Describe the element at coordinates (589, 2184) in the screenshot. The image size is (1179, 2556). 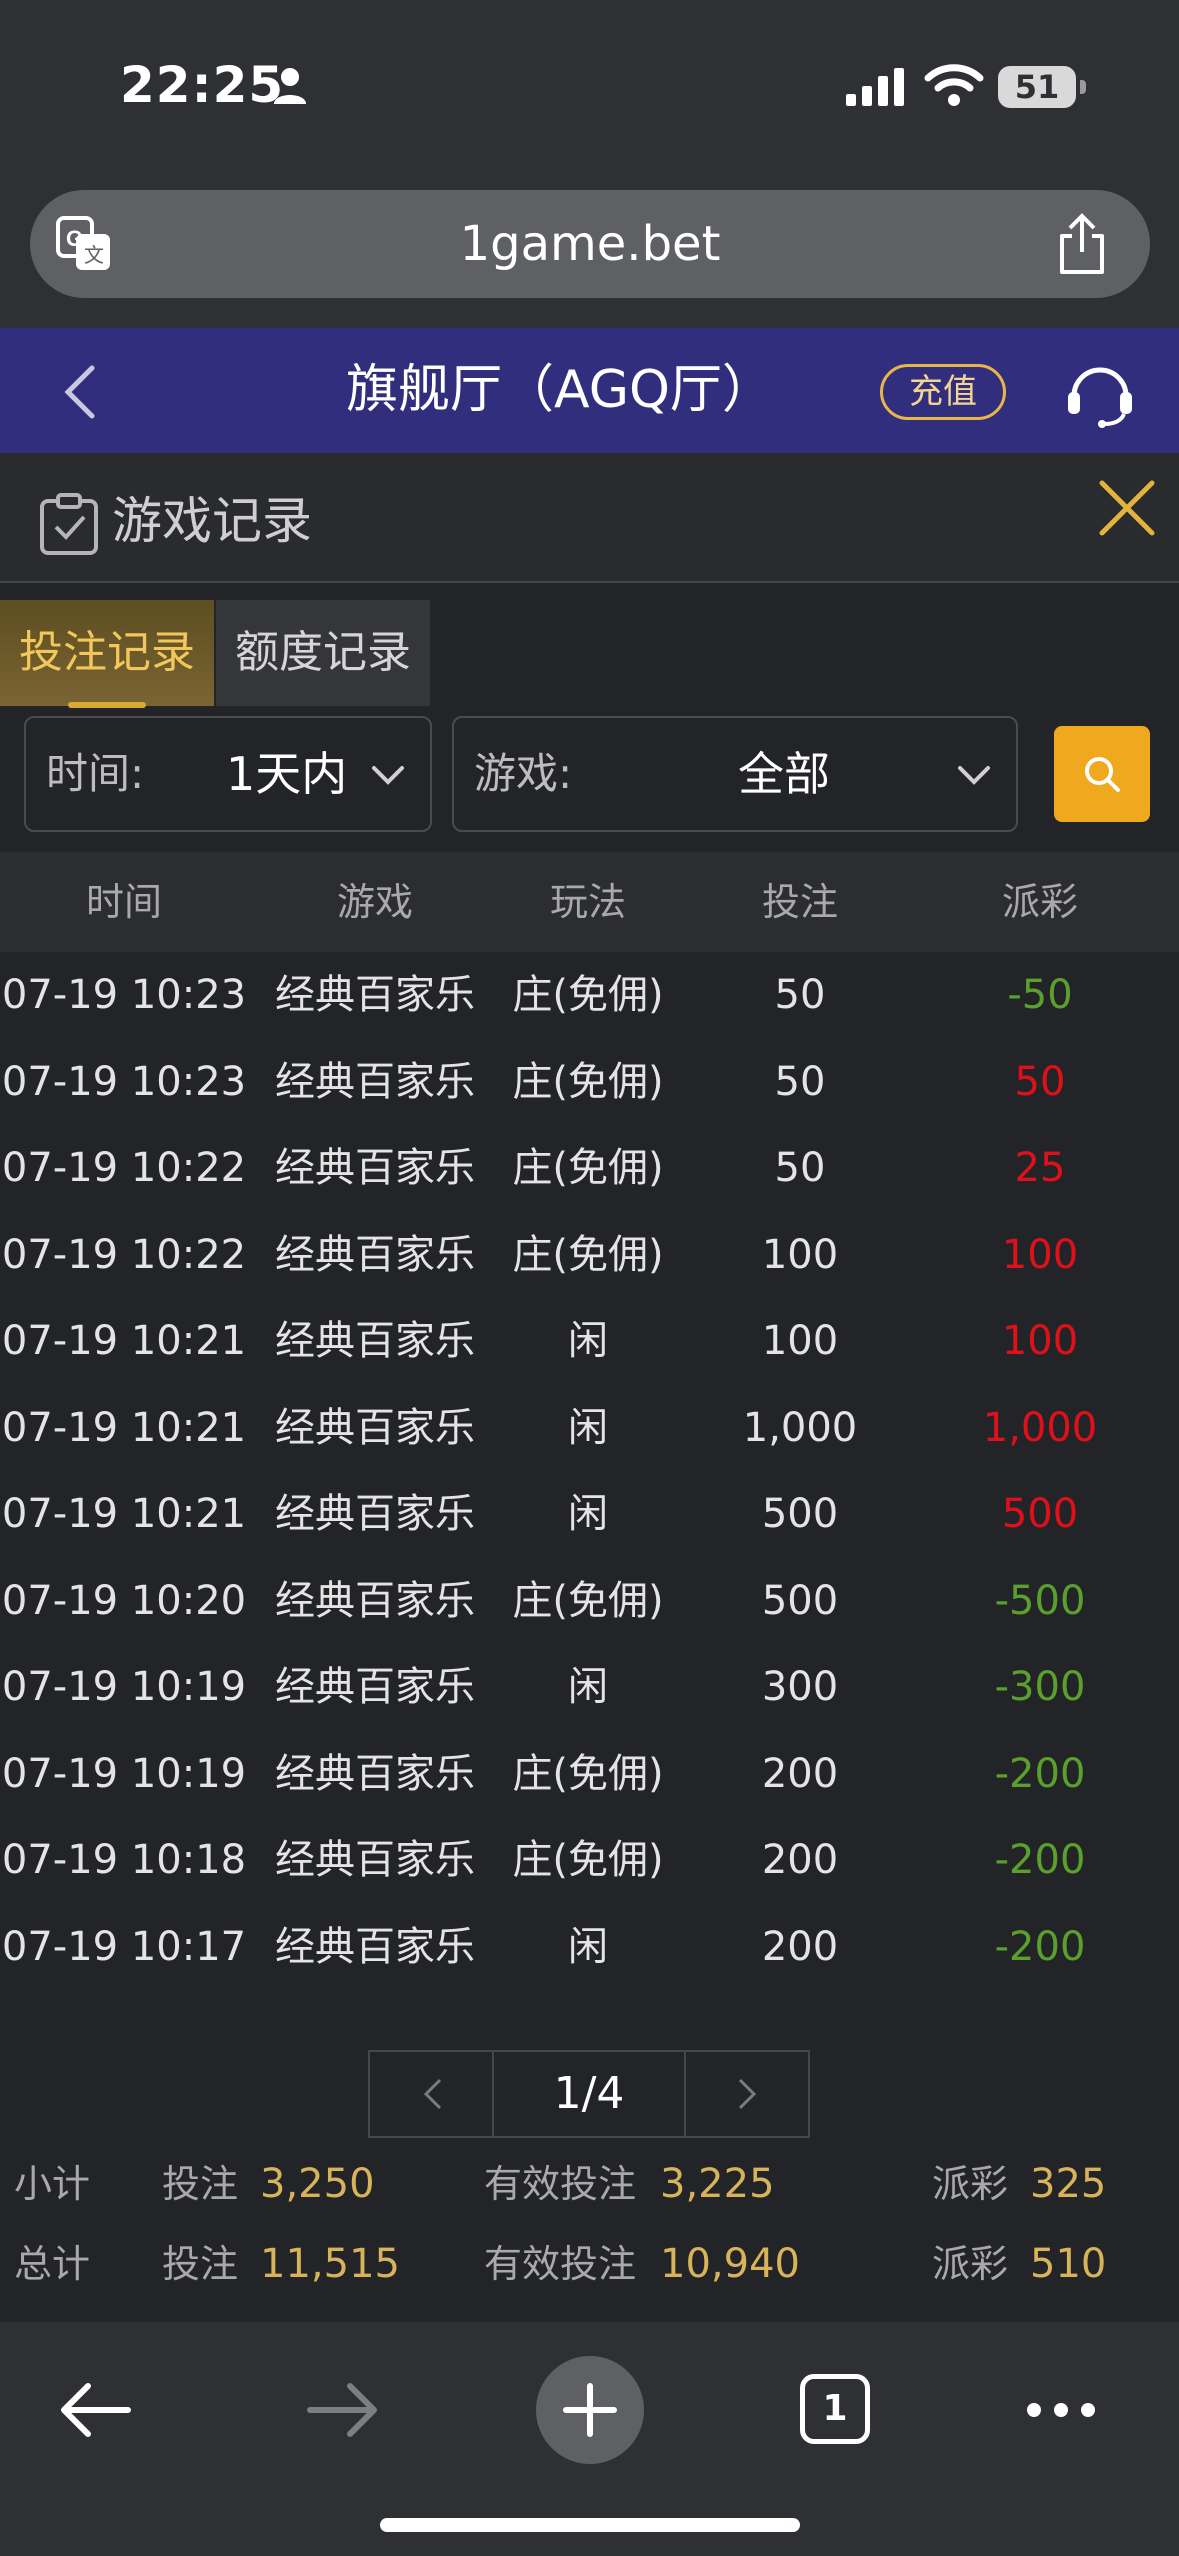
I see `subtotal-row: 小计 投注 3,250 有效投注 3,225 派彩 325` at that location.